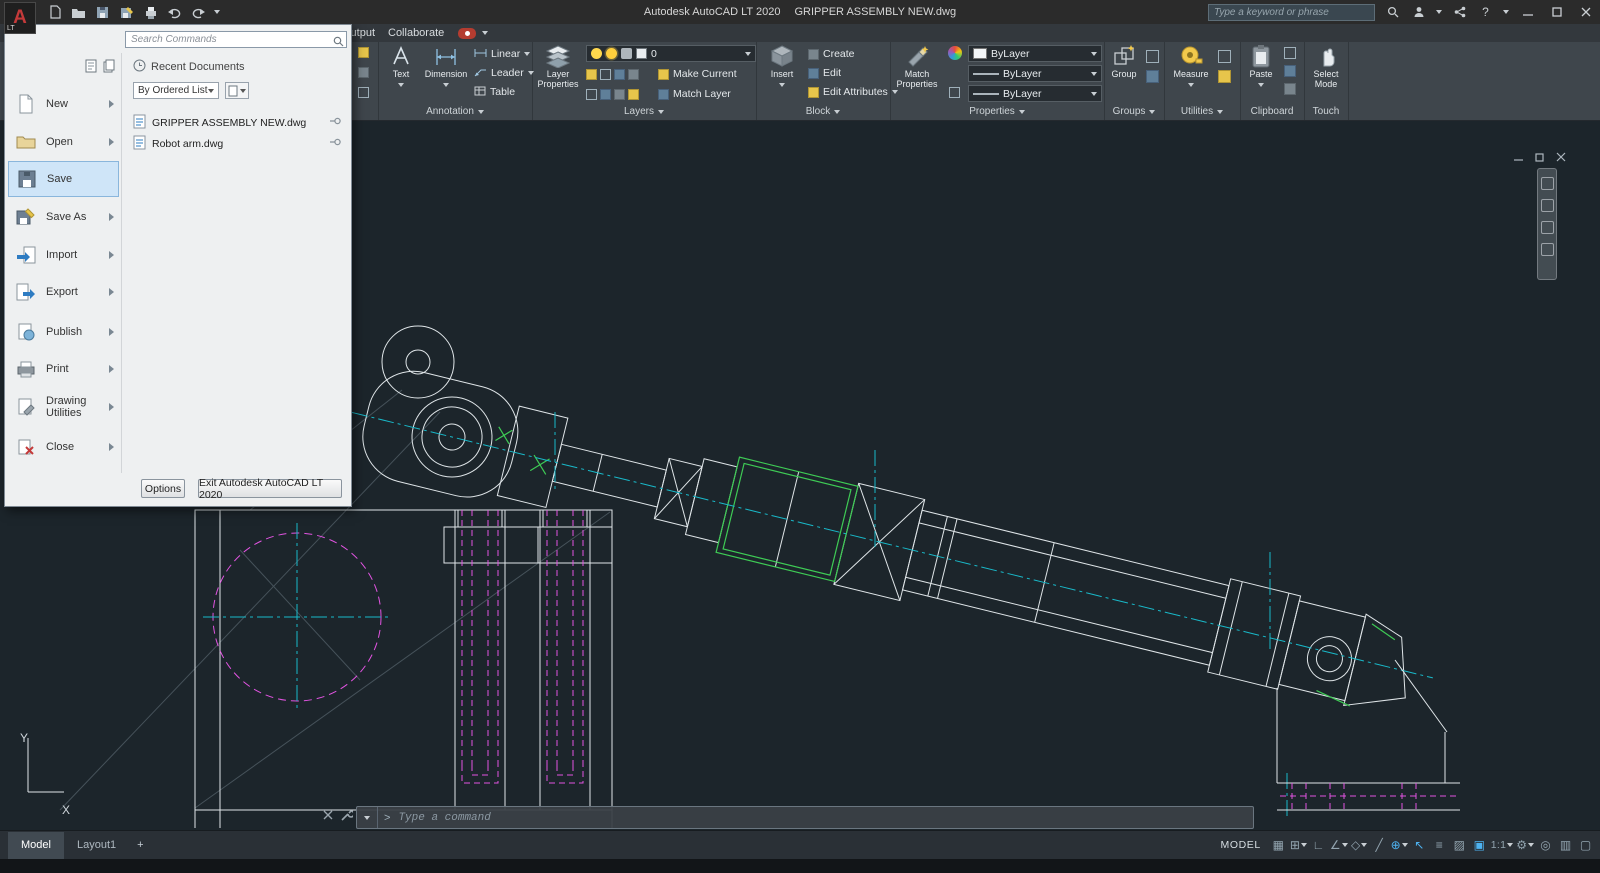 The height and width of the screenshot is (873, 1600). I want to click on qat-save-icon, so click(102, 12).